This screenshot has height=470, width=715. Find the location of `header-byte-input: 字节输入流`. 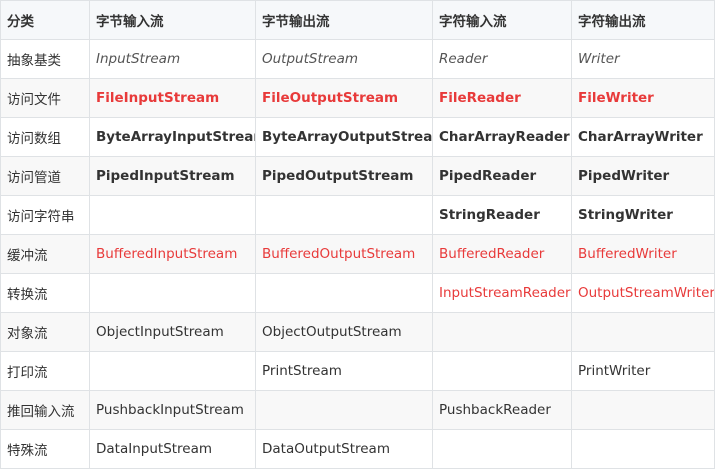

header-byte-input: 字节输入流 is located at coordinates (172, 20).